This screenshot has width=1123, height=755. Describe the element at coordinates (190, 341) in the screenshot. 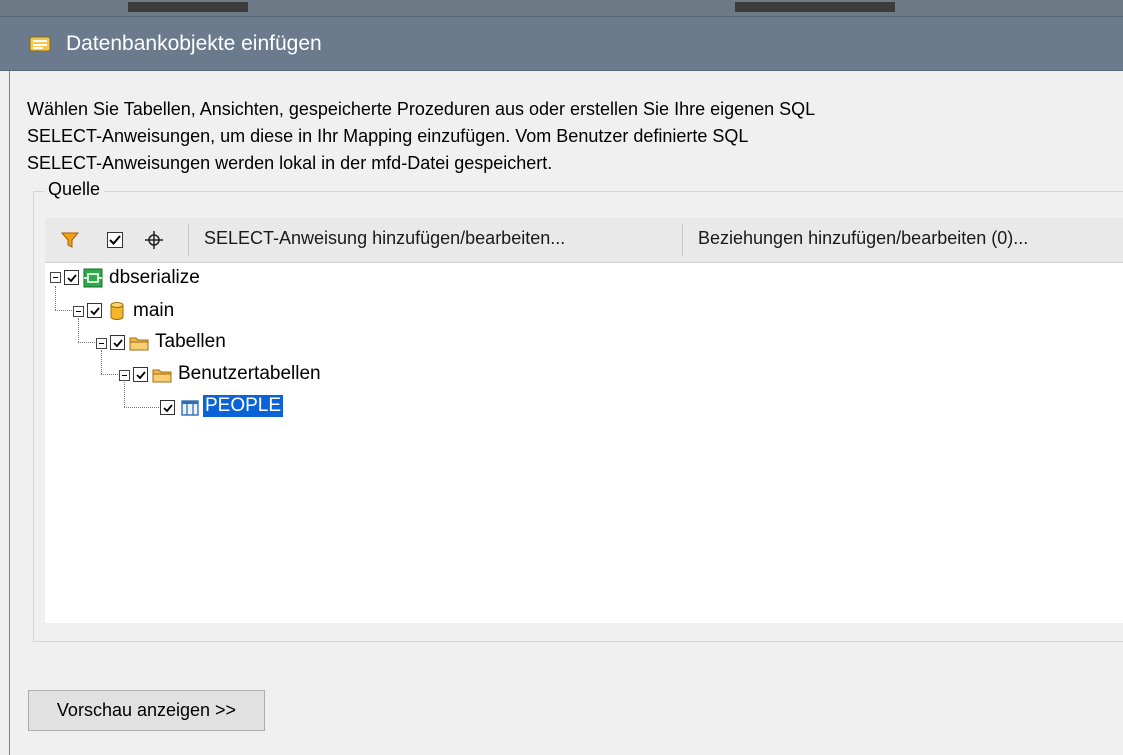

I see `tree-node-label: Tabellen` at that location.